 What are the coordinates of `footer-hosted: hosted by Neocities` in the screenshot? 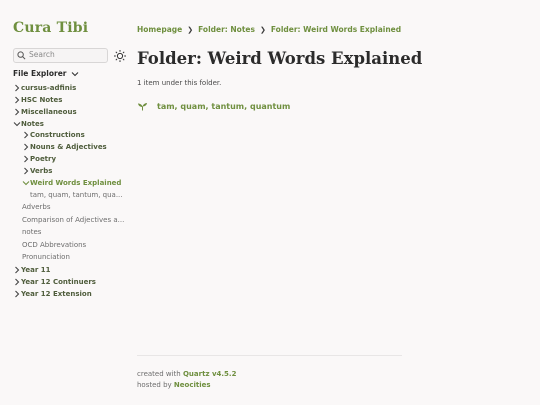 It's located at (174, 385).